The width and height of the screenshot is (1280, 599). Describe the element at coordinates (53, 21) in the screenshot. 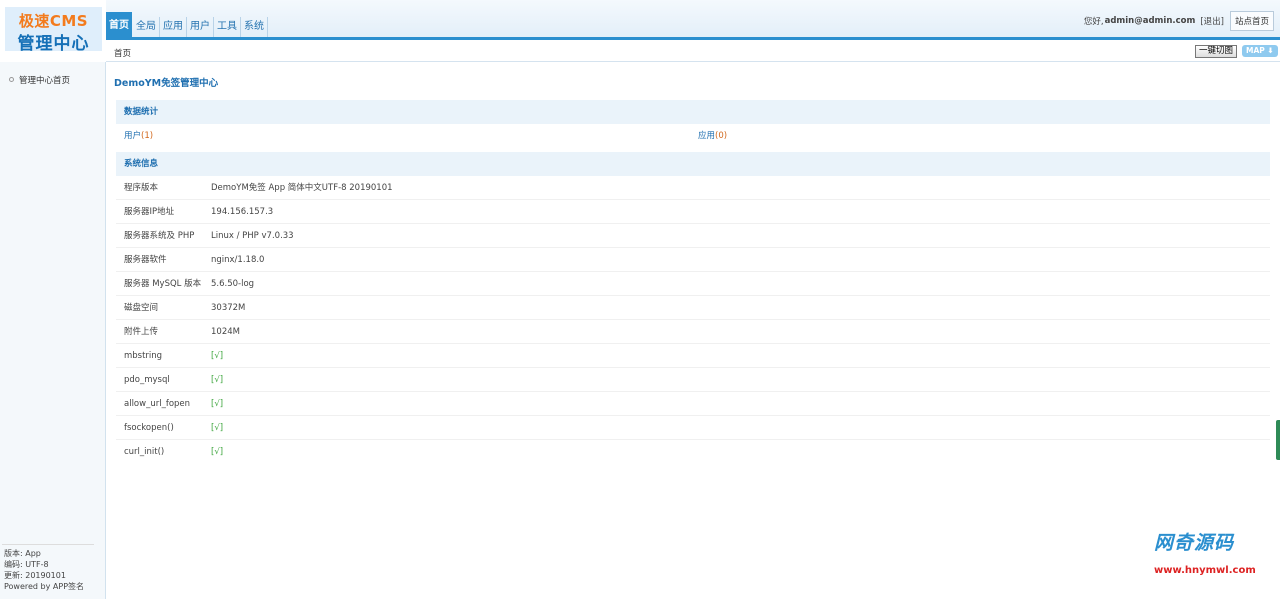

I see `logo-title: 极速CMS` at that location.